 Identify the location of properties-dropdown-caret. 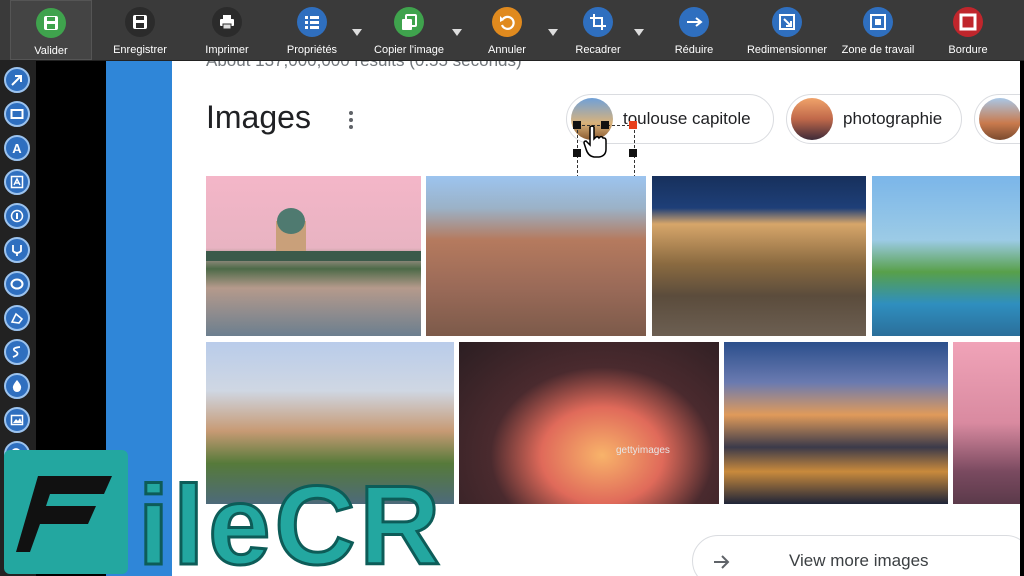
(357, 32).